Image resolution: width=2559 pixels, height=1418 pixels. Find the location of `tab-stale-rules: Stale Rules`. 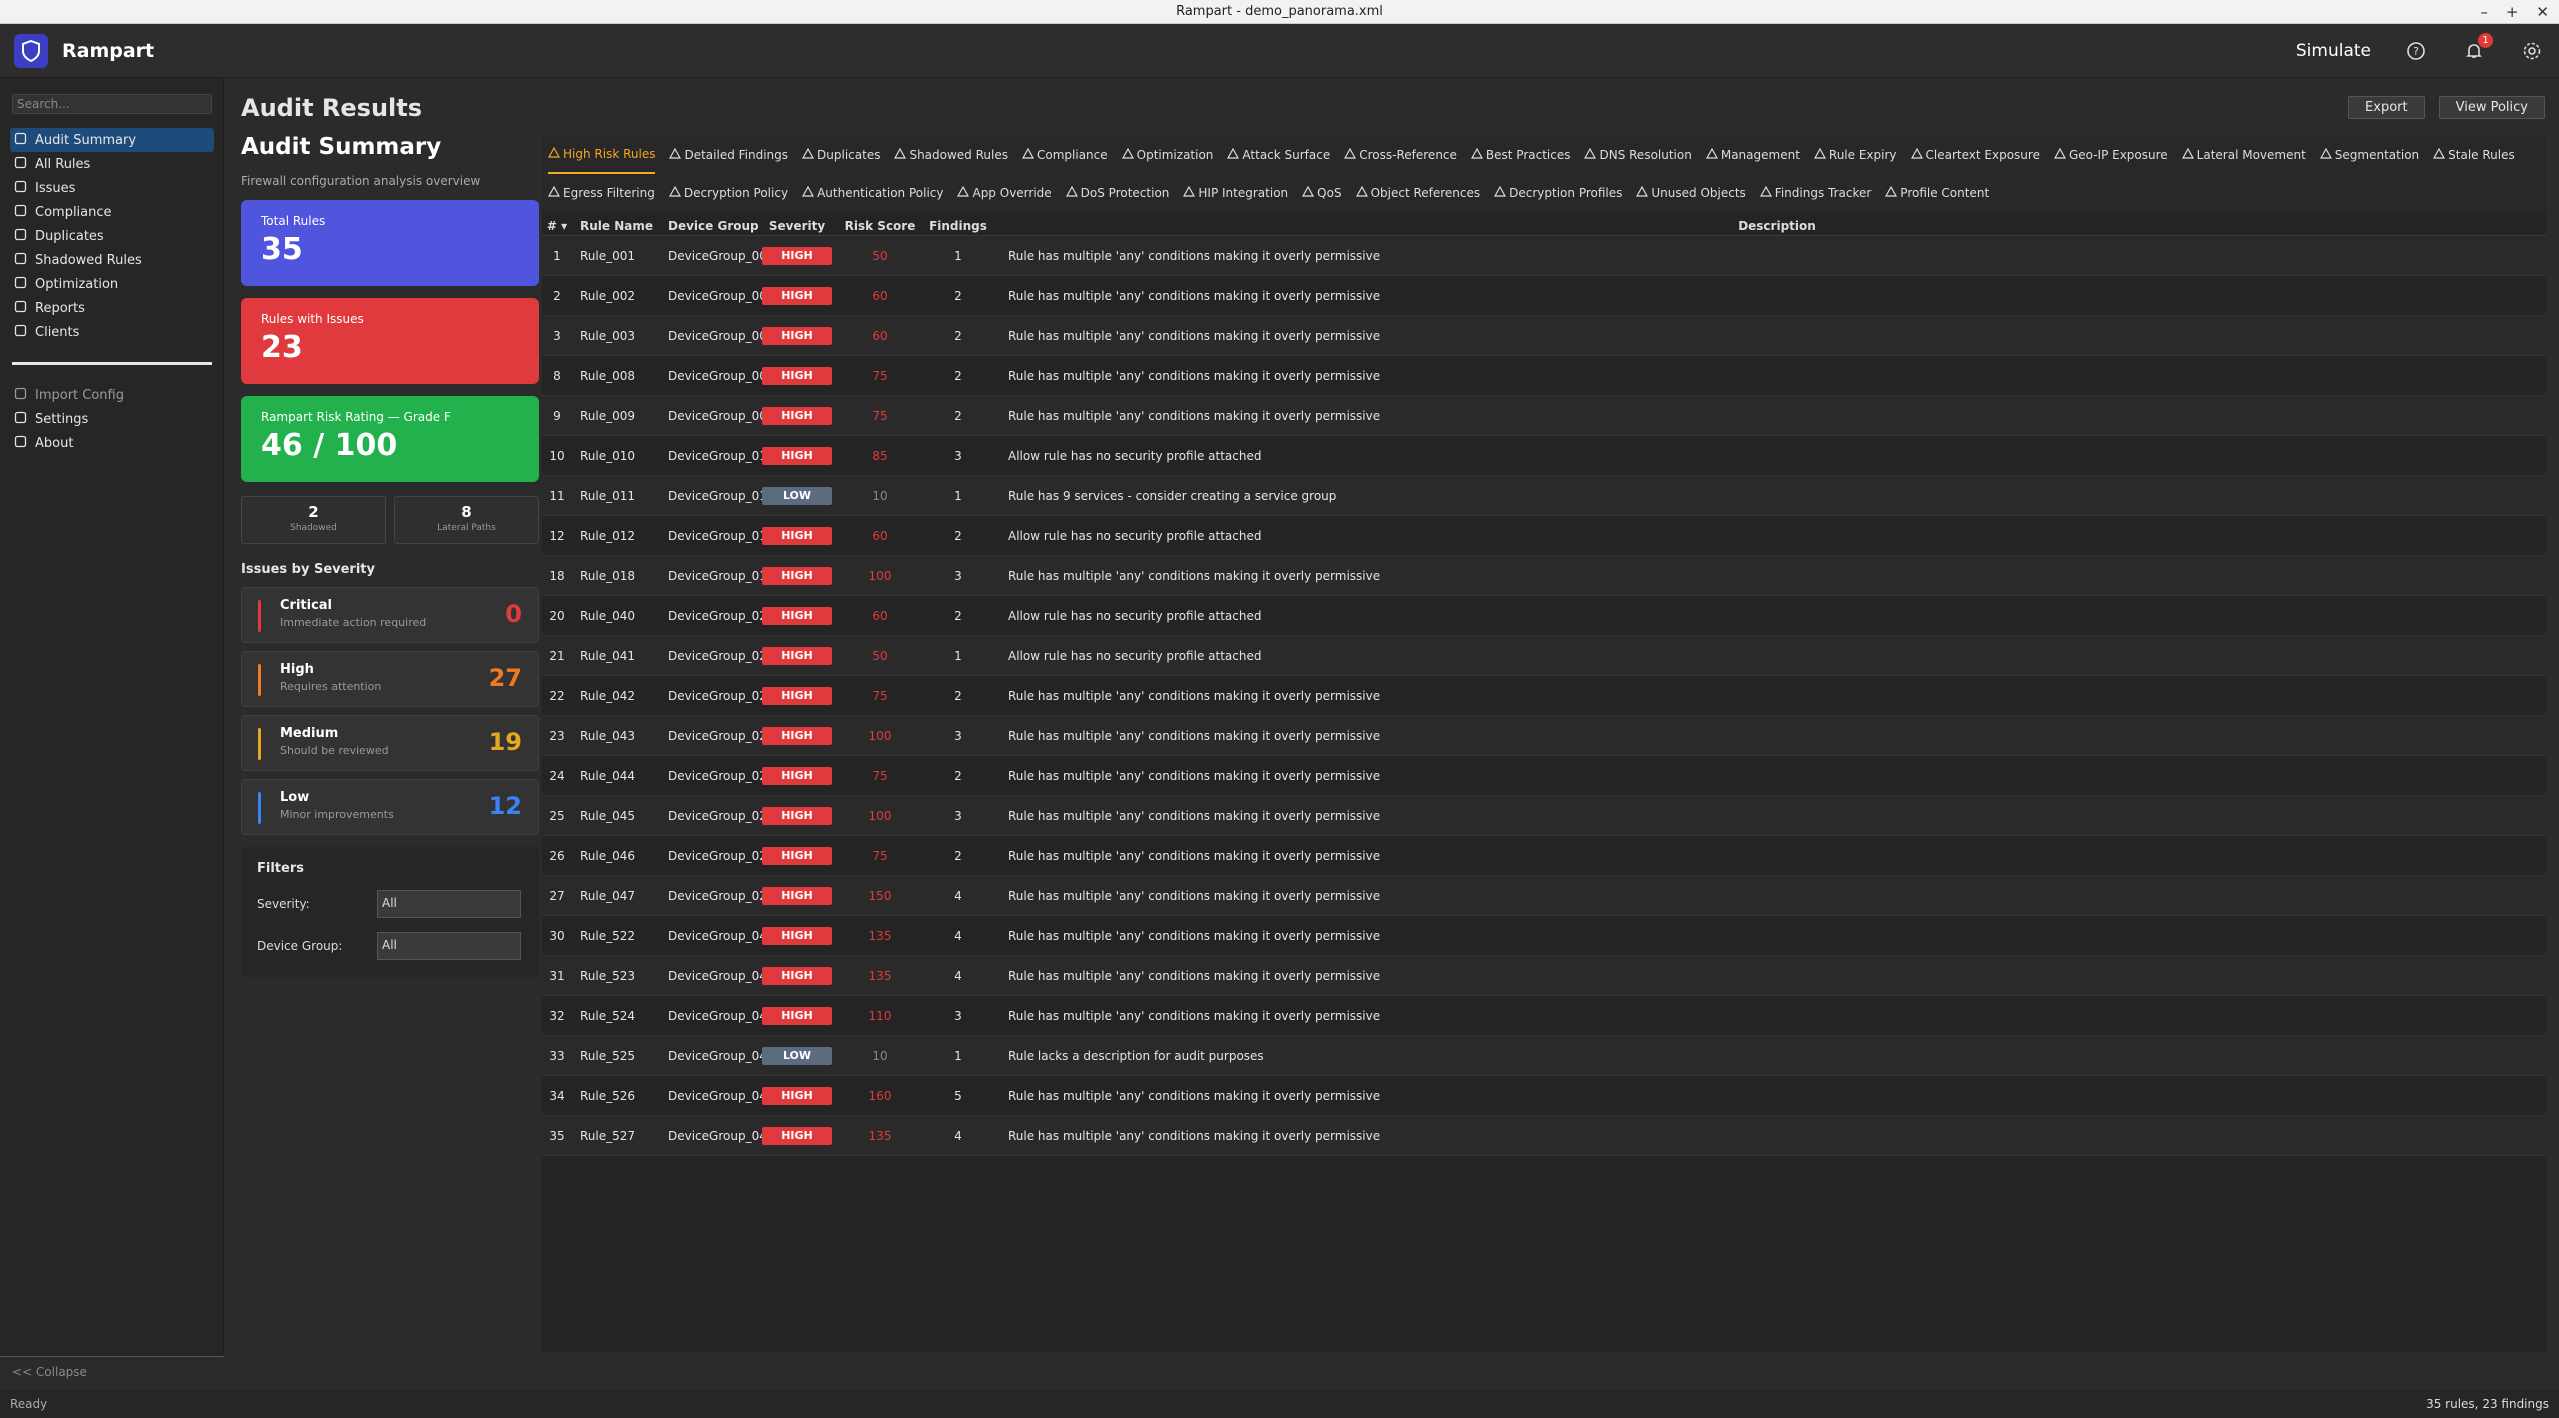

tab-stale-rules: Stale Rules is located at coordinates (2474, 155).